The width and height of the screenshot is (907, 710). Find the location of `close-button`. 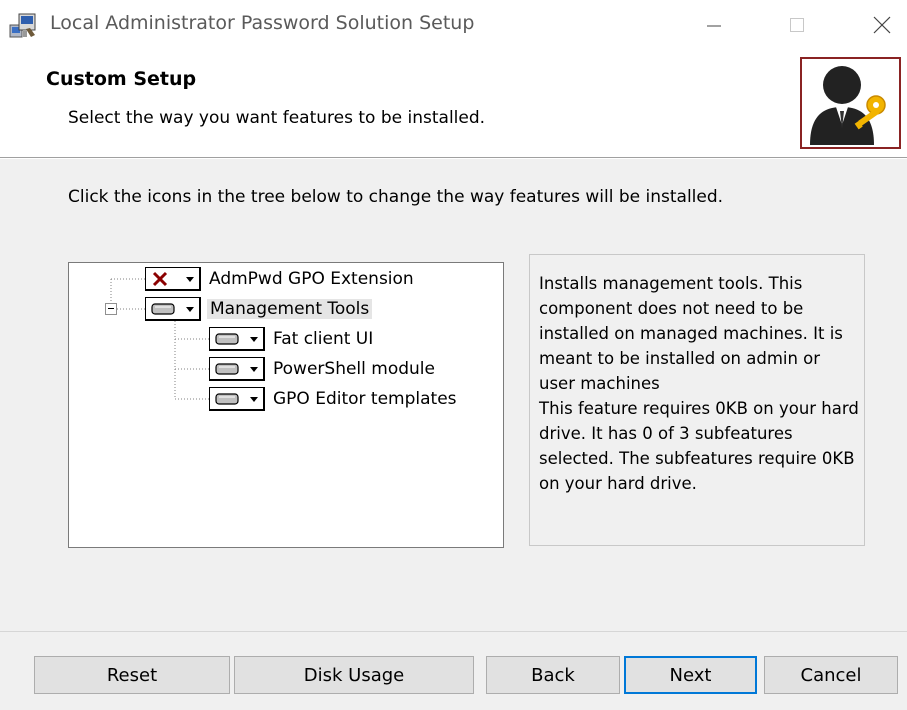

close-button is located at coordinates (879, 25).